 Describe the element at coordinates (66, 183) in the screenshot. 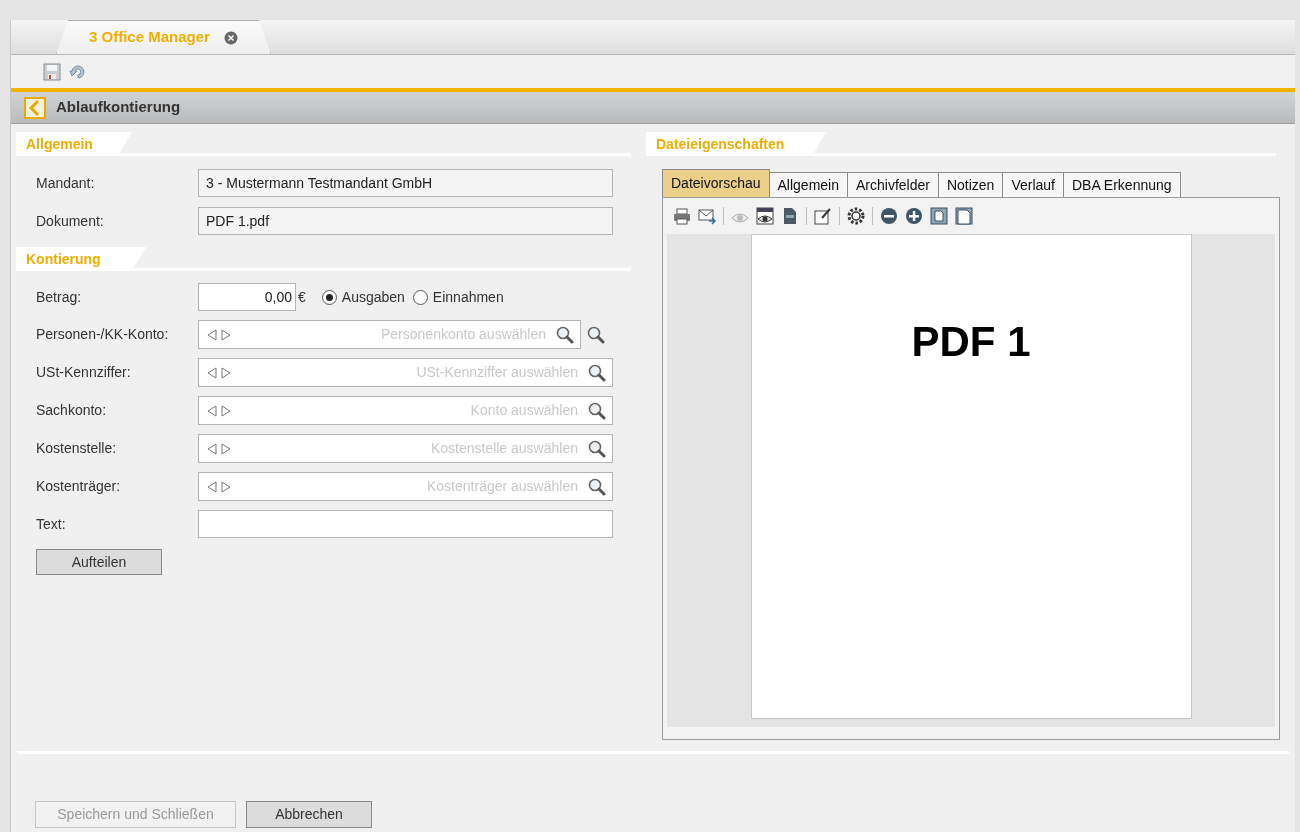

I see `field-label: Mandant:` at that location.